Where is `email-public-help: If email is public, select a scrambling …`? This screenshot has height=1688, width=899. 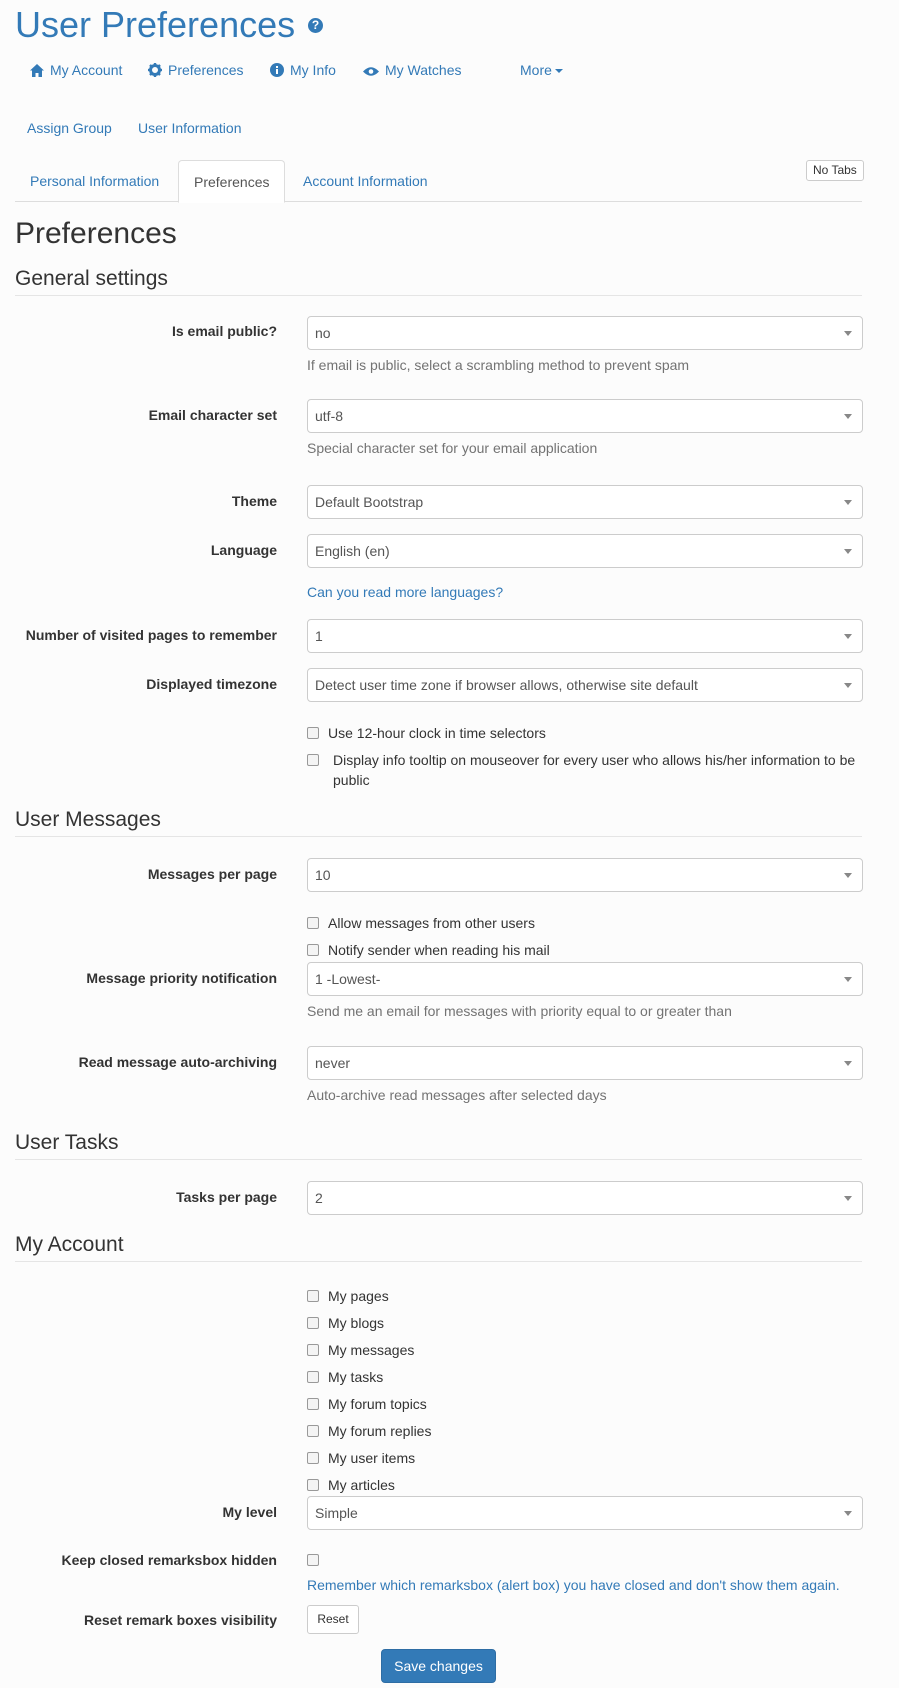 email-public-help: If email is public, select a scrambling … is located at coordinates (498, 365).